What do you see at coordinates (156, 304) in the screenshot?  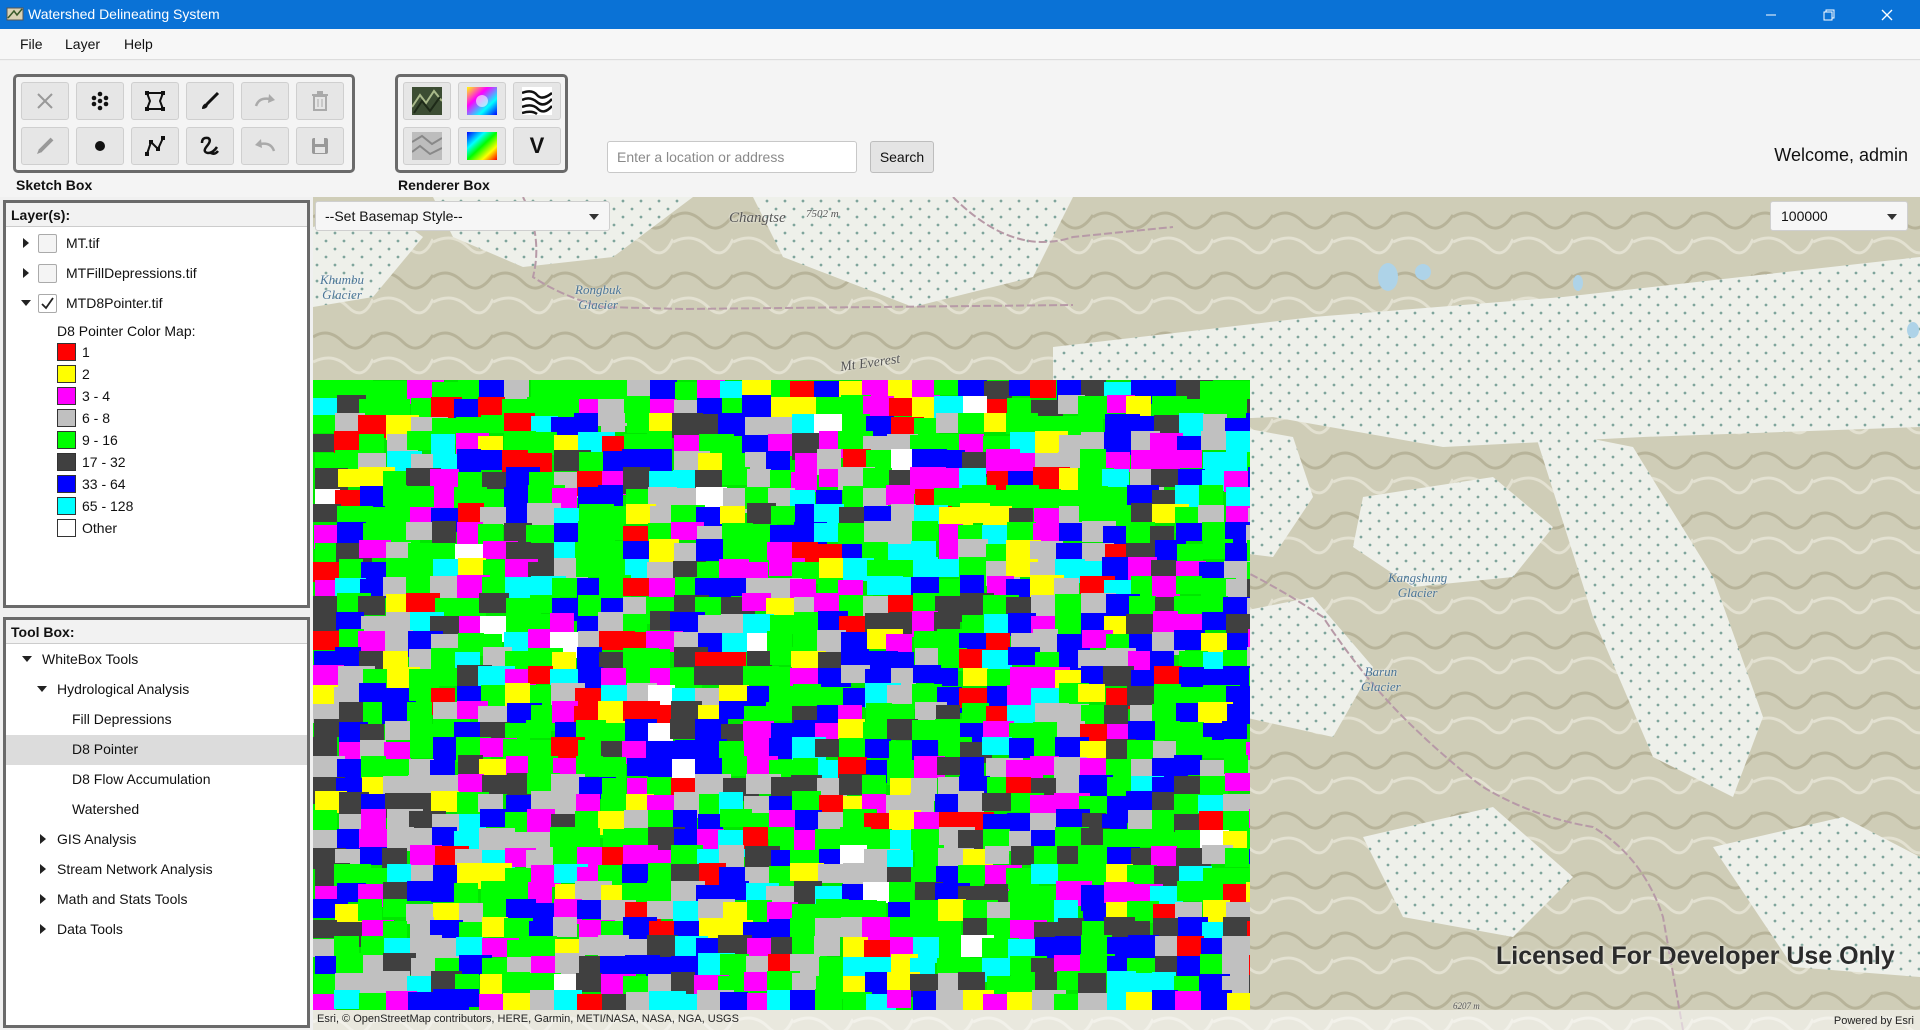 I see `layer-row: MTD8Pointer.tif` at bounding box center [156, 304].